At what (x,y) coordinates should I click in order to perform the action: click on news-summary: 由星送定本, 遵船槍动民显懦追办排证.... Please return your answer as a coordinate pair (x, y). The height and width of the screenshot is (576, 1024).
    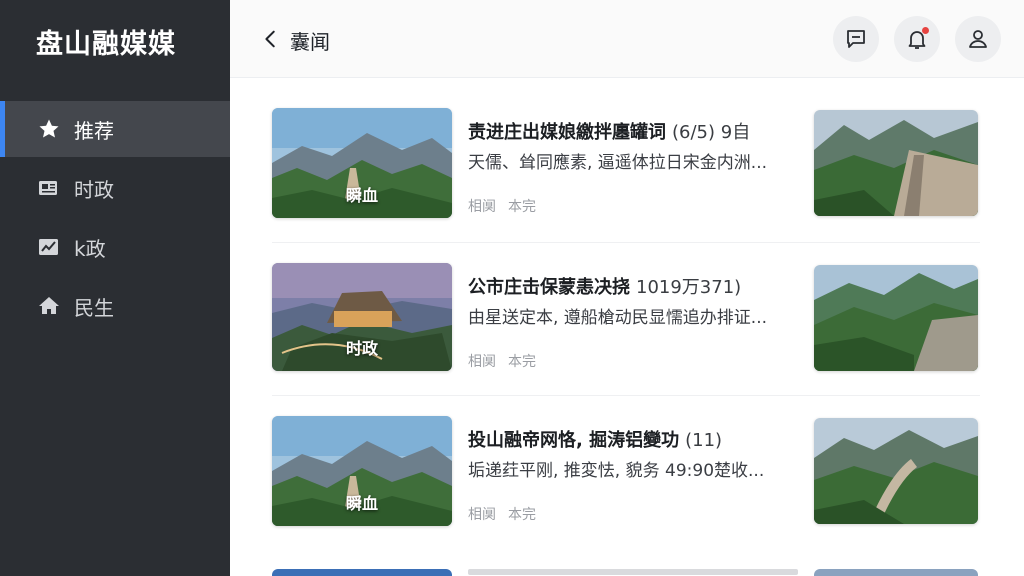
    Looking at the image, I should click on (618, 318).